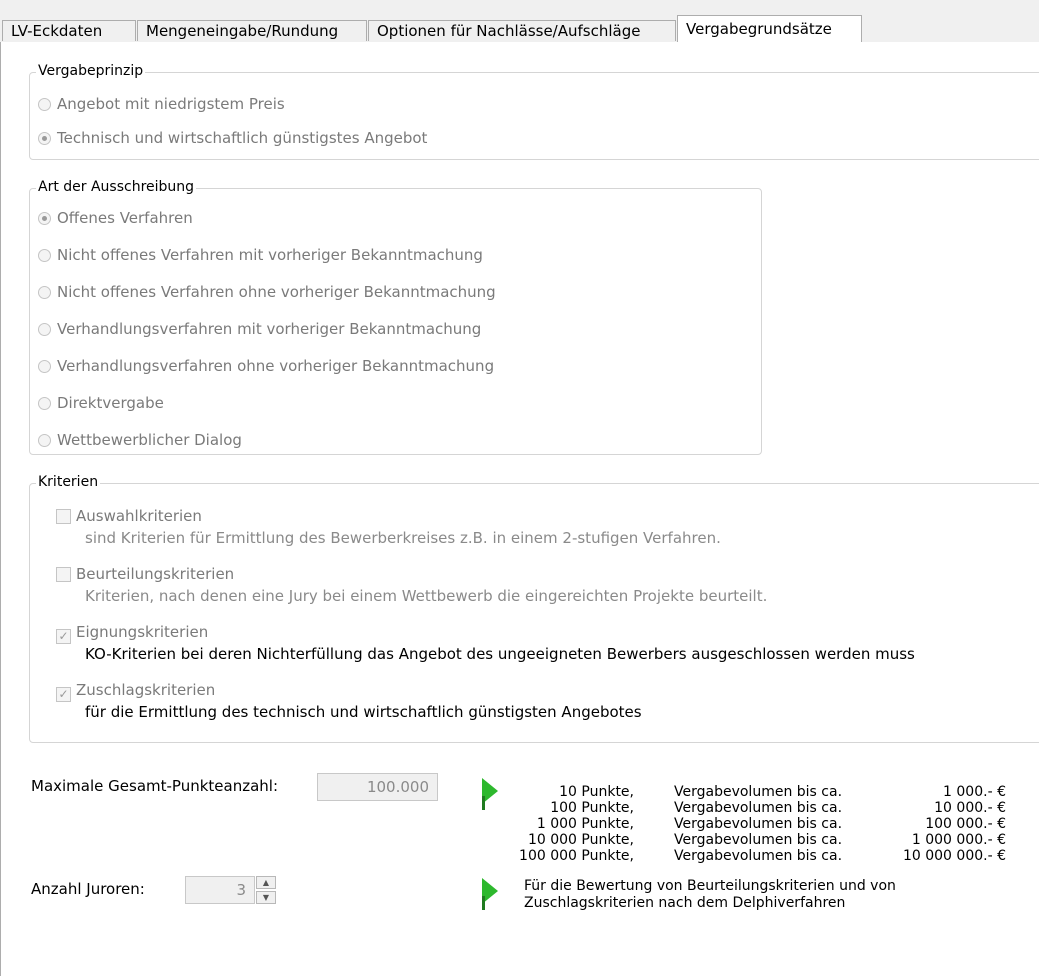 Image resolution: width=1039 pixels, height=976 pixels. I want to click on points-cell: 10 Punkte,, so click(596, 792).